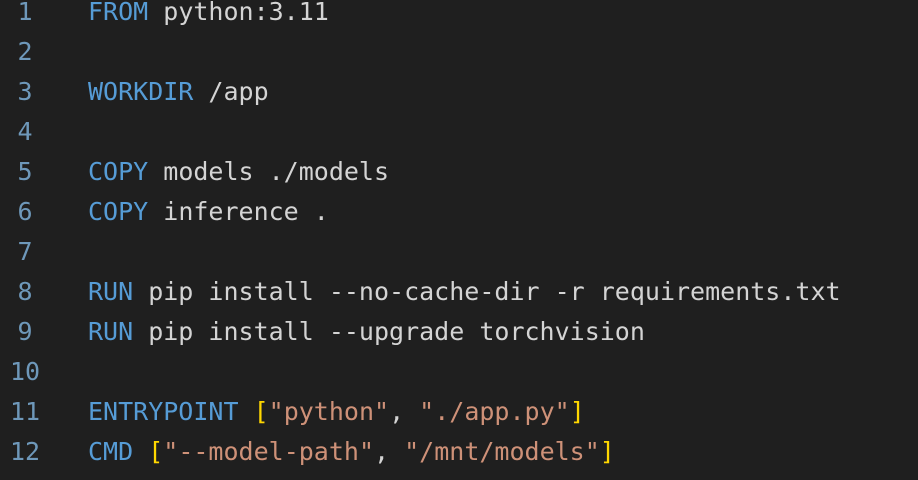 The width and height of the screenshot is (918, 480). What do you see at coordinates (25, 171) in the screenshot?
I see `line-number: 5` at bounding box center [25, 171].